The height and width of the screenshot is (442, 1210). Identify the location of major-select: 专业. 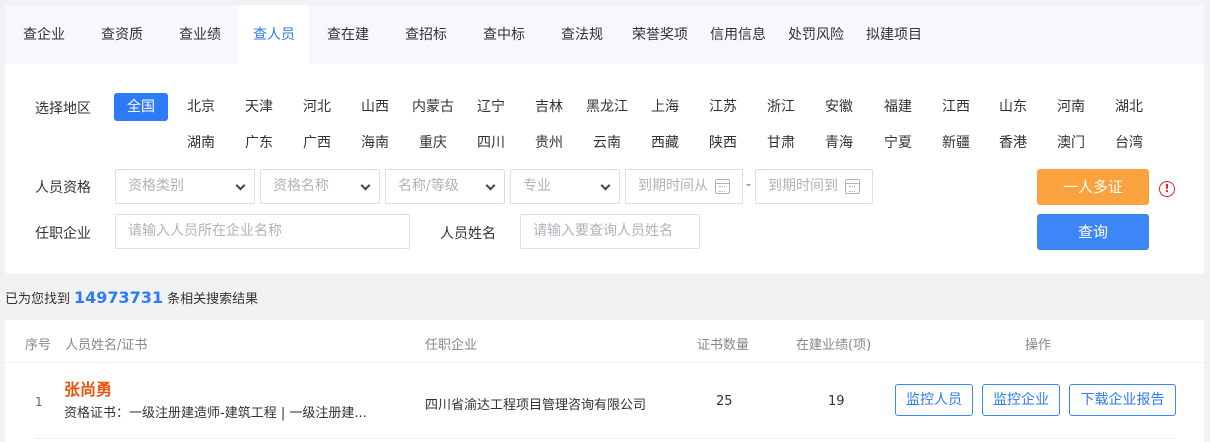
(565, 186).